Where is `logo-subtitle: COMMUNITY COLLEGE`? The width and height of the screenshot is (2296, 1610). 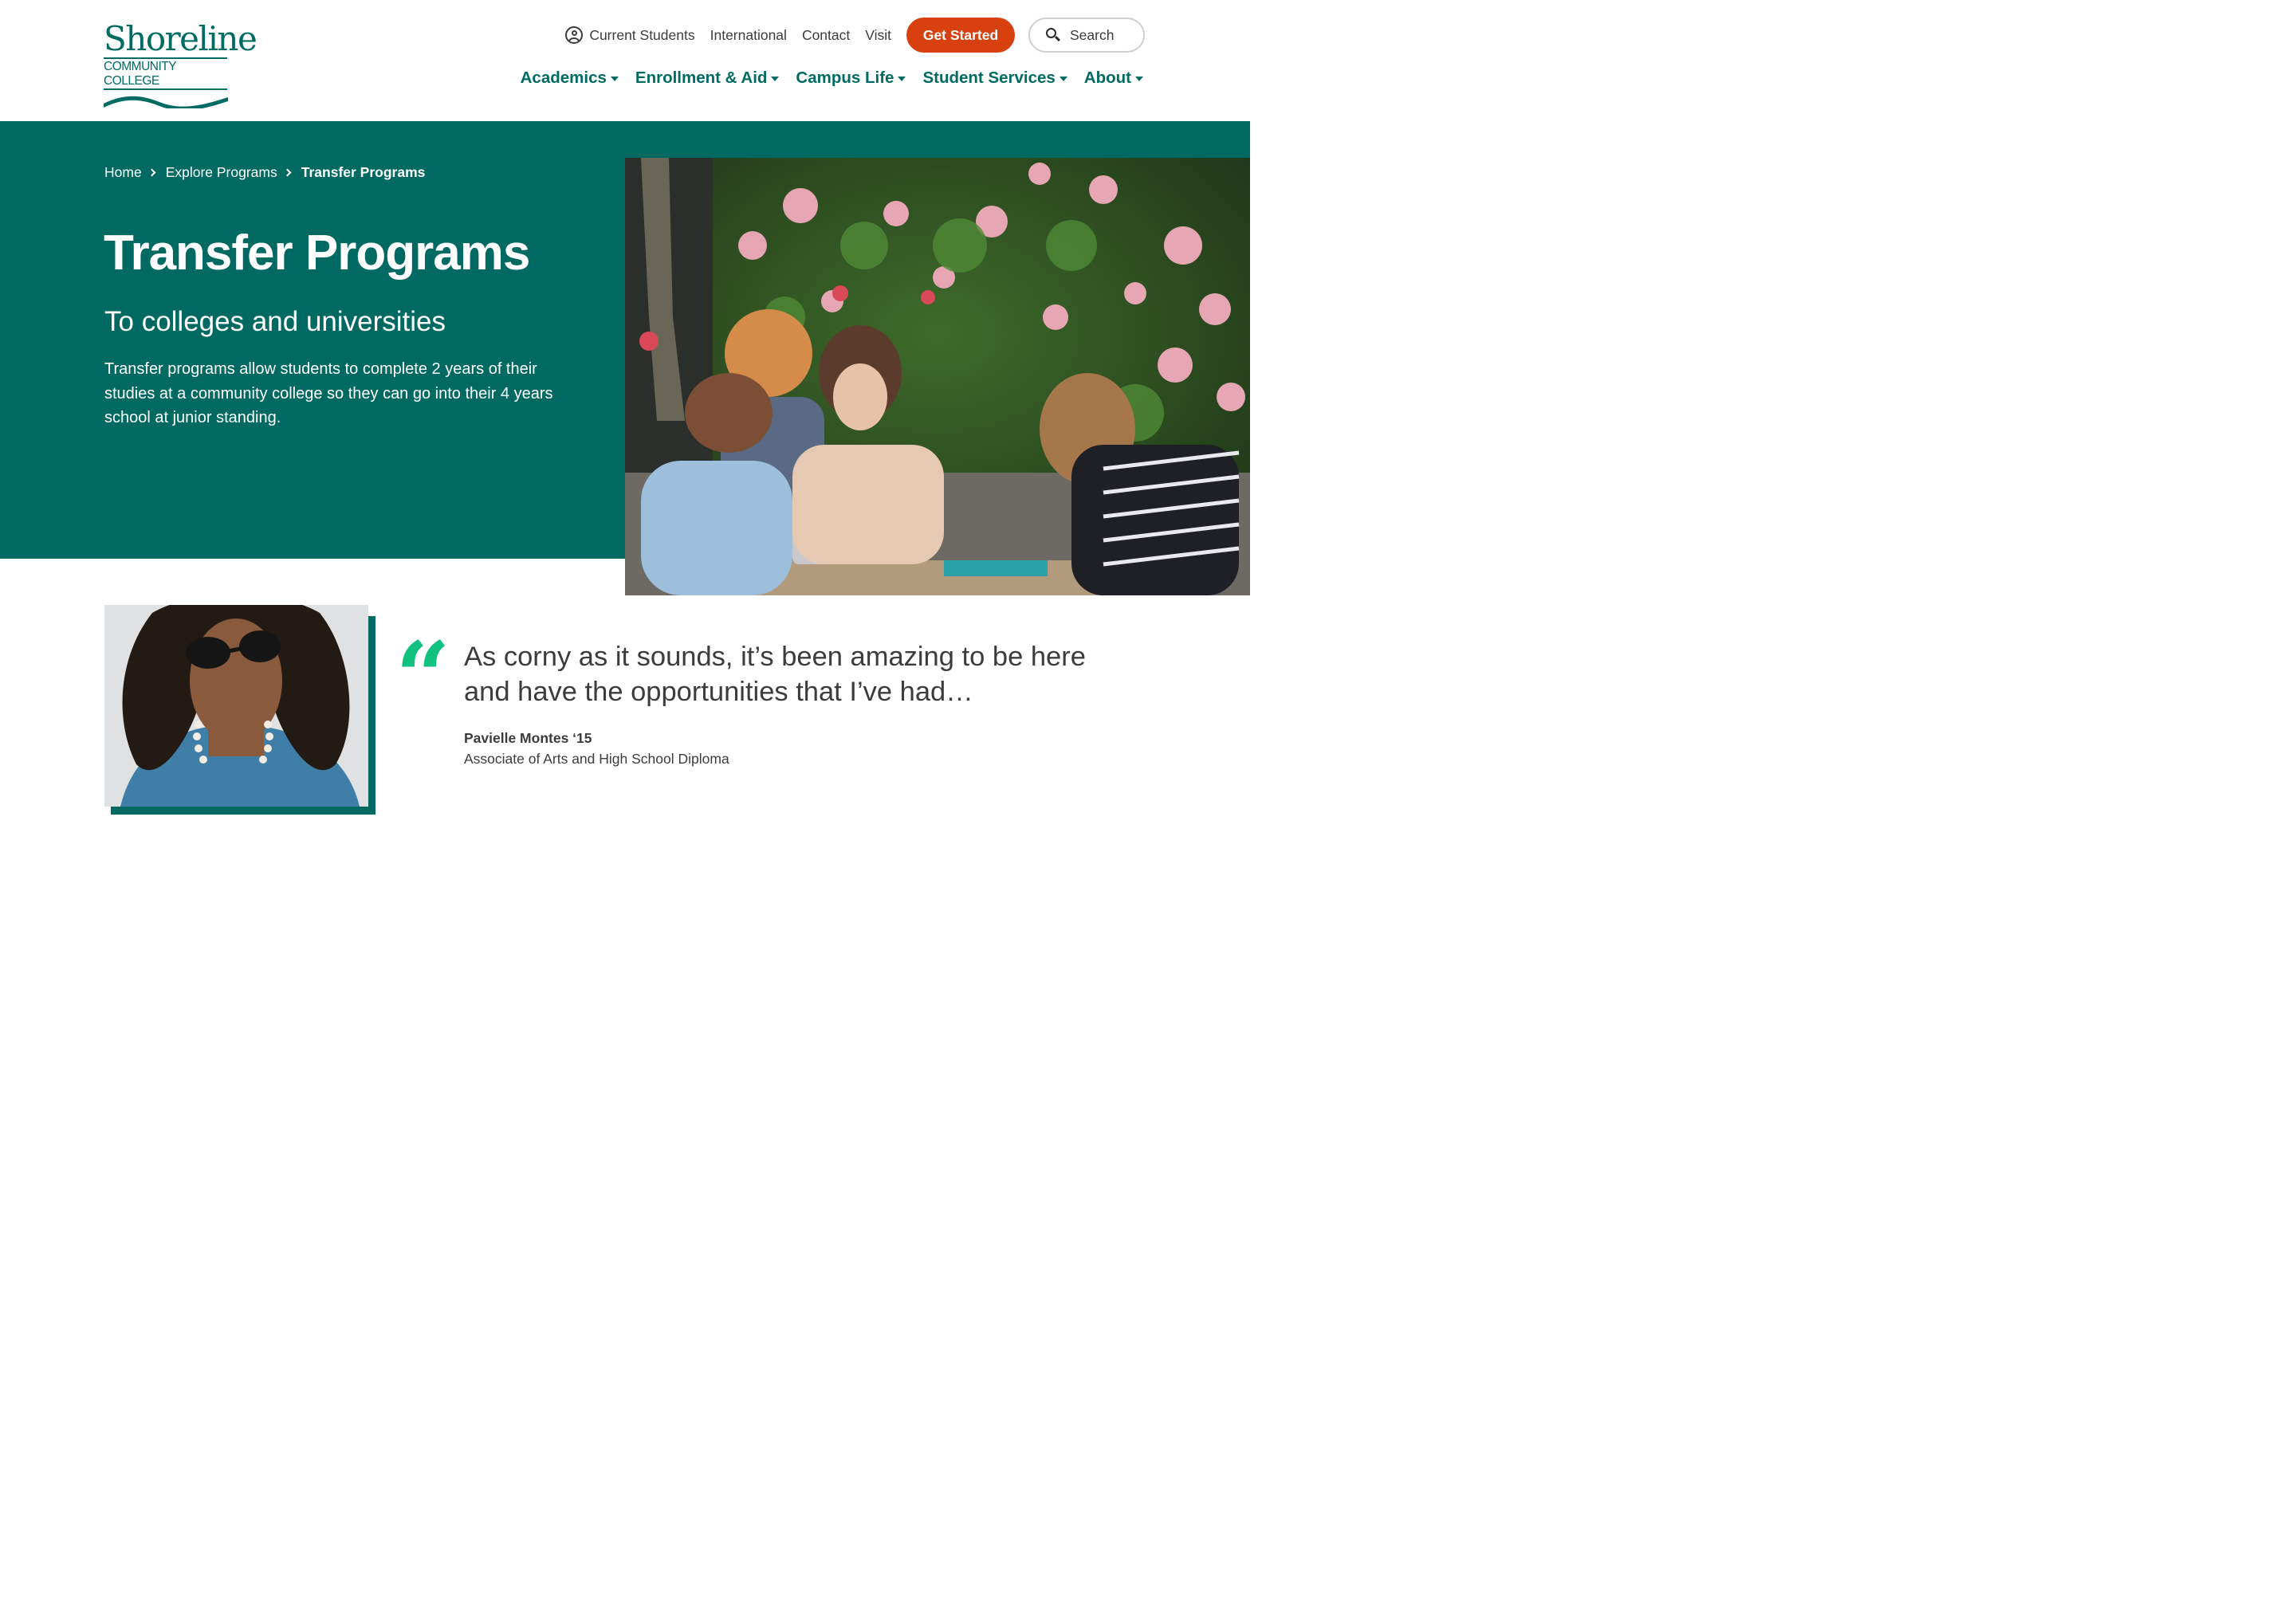 logo-subtitle: COMMUNITY COLLEGE is located at coordinates (165, 73).